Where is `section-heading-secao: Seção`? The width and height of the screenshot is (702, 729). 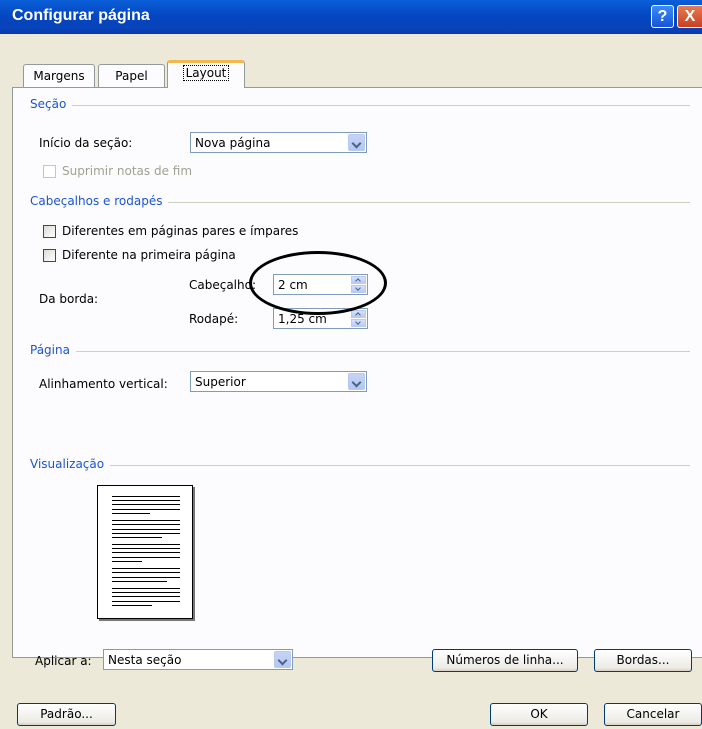 section-heading-secao: Seção is located at coordinates (51, 104).